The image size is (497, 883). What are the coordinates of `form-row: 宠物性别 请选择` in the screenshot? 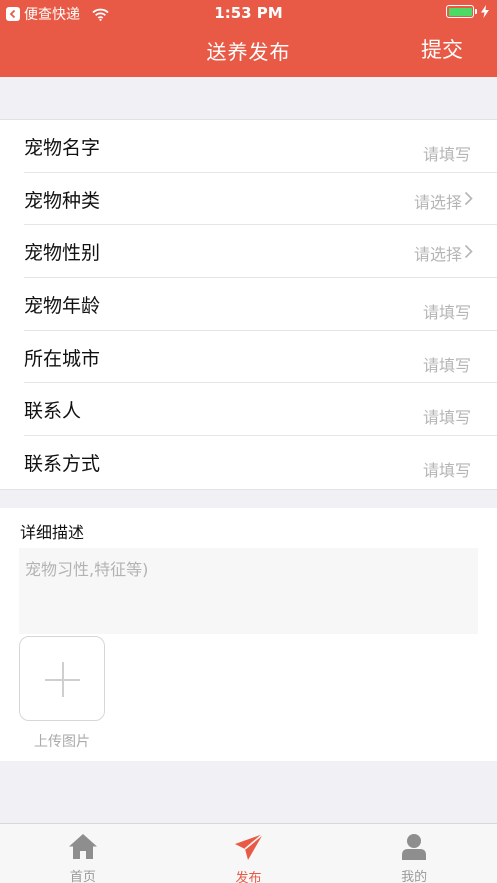 It's located at (248, 251).